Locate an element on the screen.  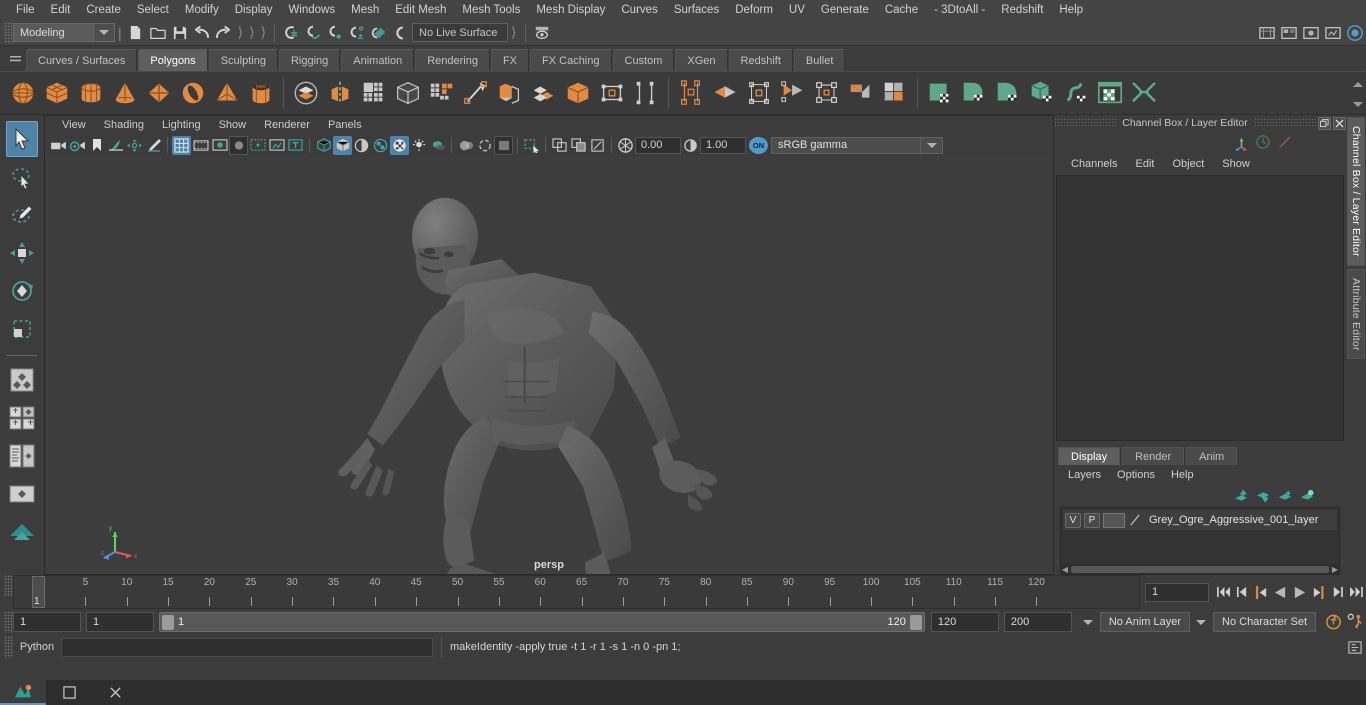
anim-layer-select: No Anim Layer is located at coordinates (1145, 622).